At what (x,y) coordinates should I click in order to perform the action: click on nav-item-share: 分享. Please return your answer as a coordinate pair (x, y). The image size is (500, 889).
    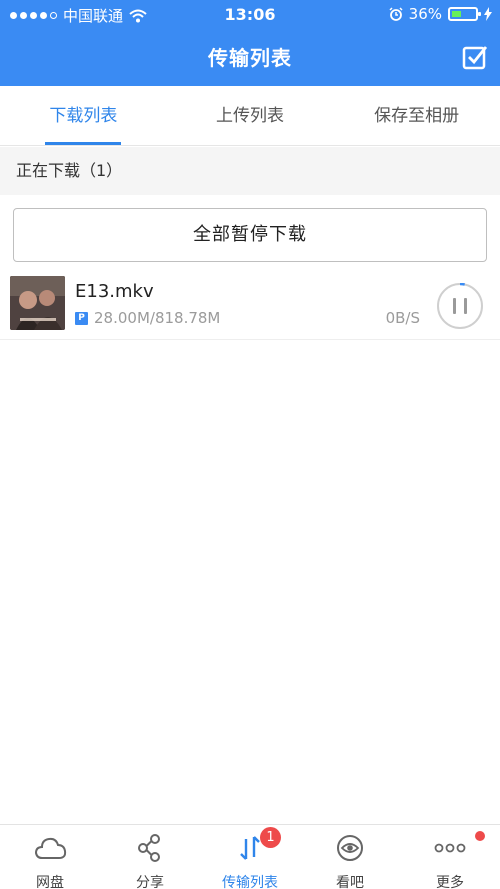
    Looking at the image, I should click on (150, 857).